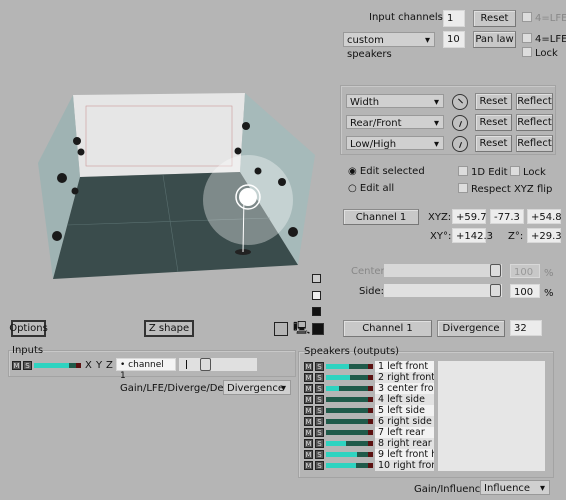 The height and width of the screenshot is (500, 566). I want to click on speaker-gain-mode-dropdown: Influence, so click(515, 488).